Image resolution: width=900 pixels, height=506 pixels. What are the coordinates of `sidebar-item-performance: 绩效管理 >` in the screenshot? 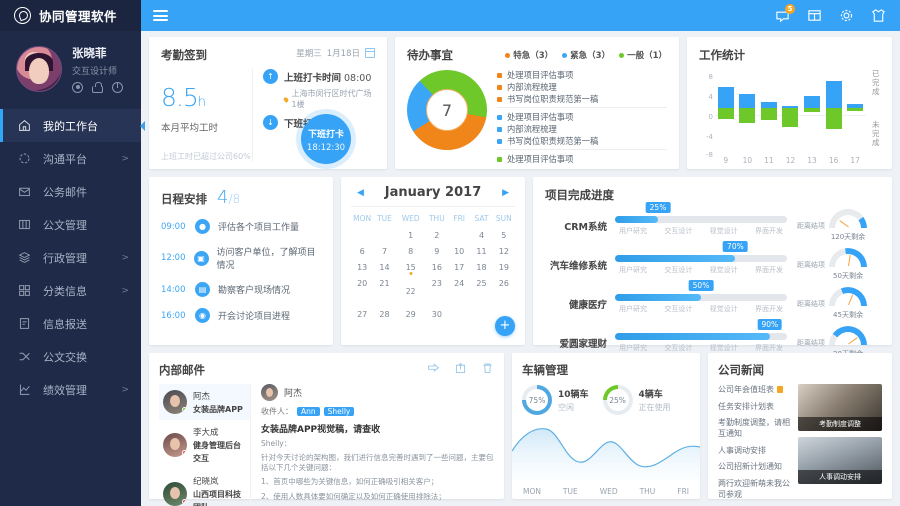 It's located at (70, 389).